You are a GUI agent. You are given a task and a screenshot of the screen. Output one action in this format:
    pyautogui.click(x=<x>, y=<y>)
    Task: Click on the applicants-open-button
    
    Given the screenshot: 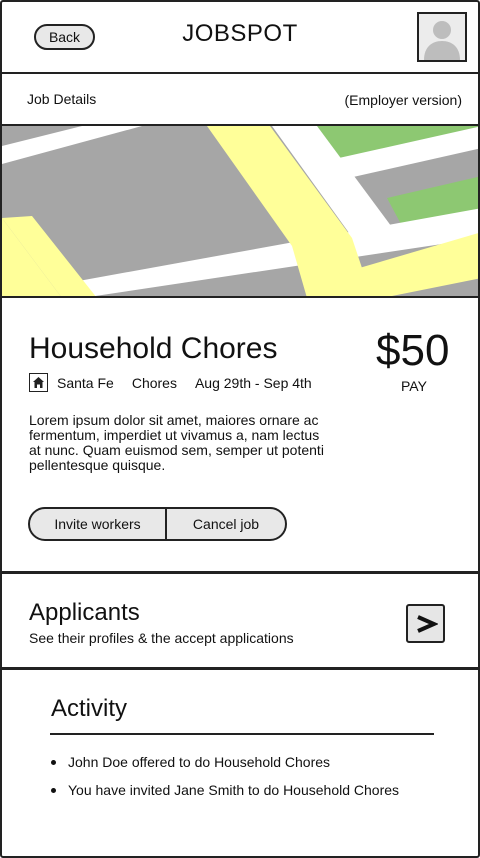 What is the action you would take?
    pyautogui.click(x=425, y=623)
    